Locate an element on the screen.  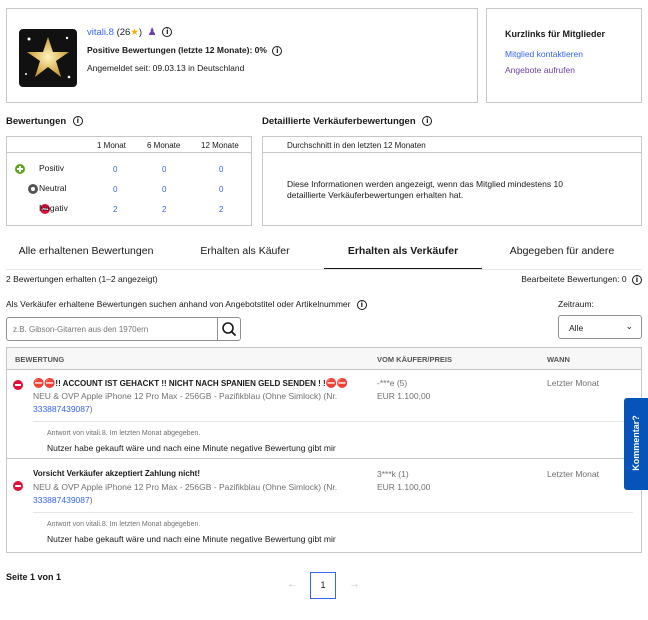
user-badge-icon: ♟ is located at coordinates (152, 32).